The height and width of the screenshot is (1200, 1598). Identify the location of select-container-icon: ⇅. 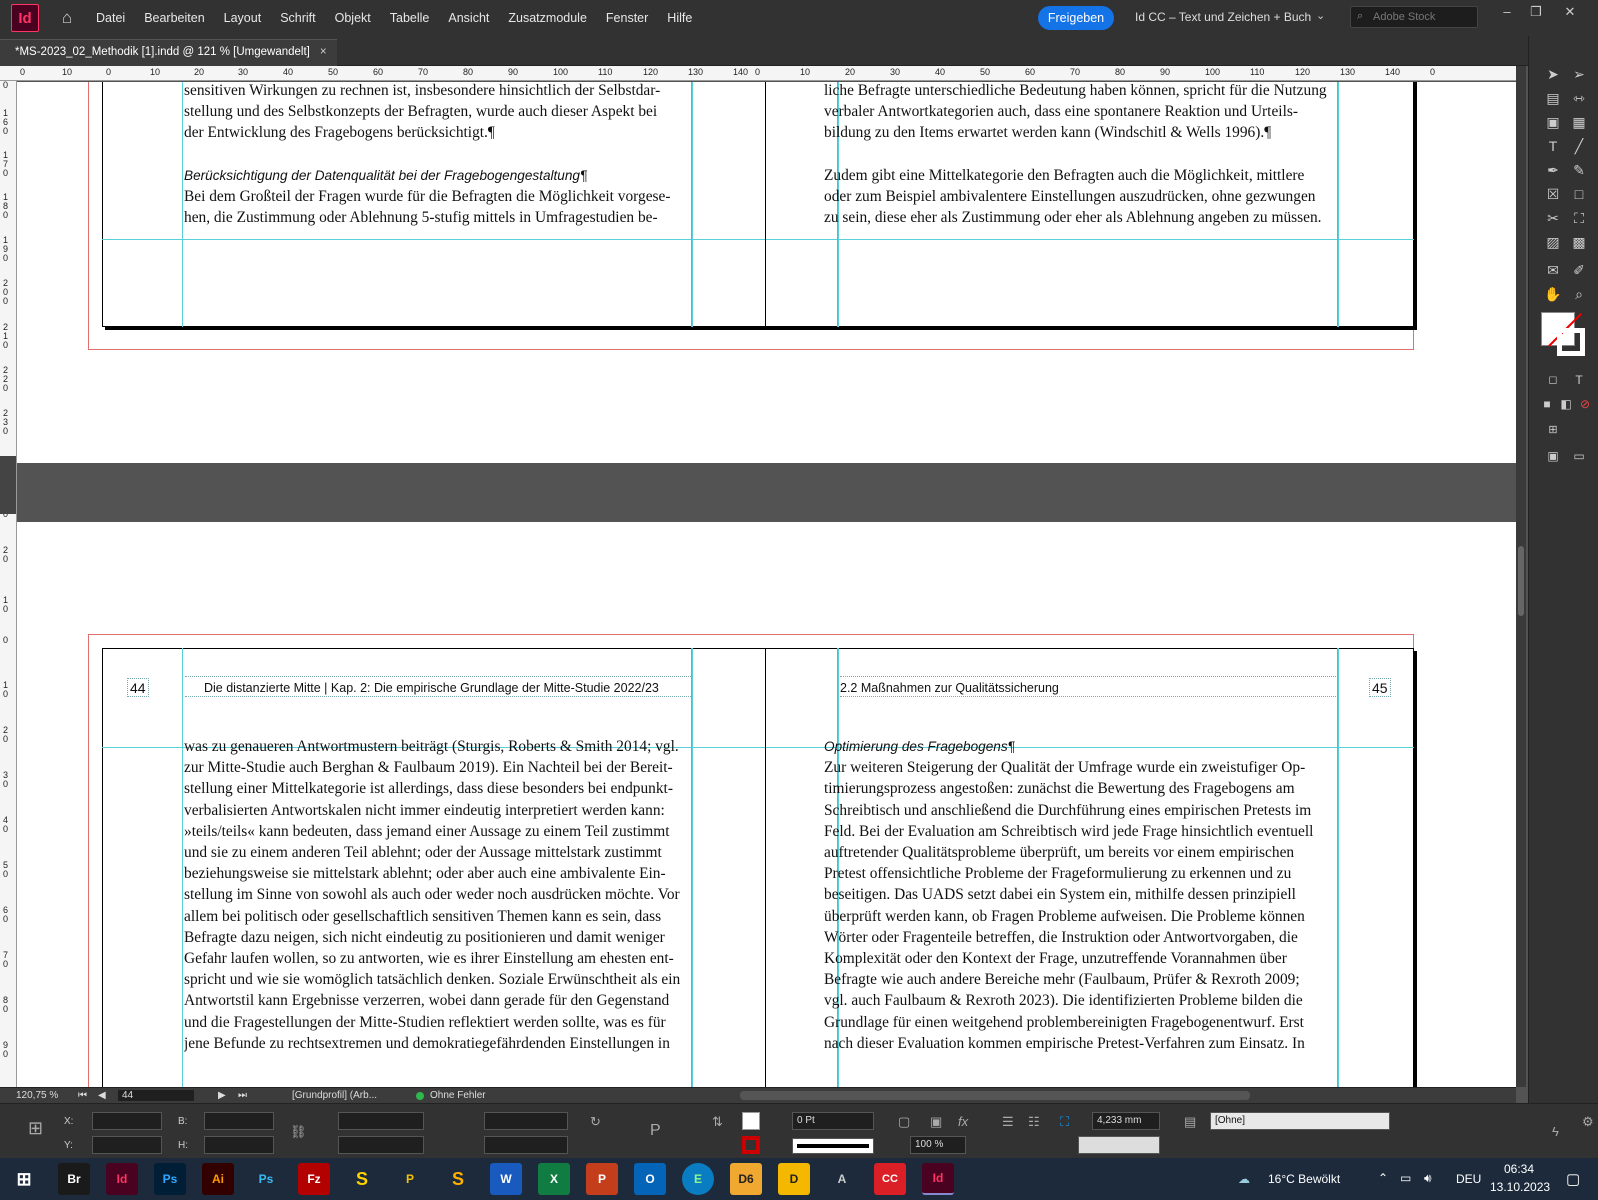
(717, 1122).